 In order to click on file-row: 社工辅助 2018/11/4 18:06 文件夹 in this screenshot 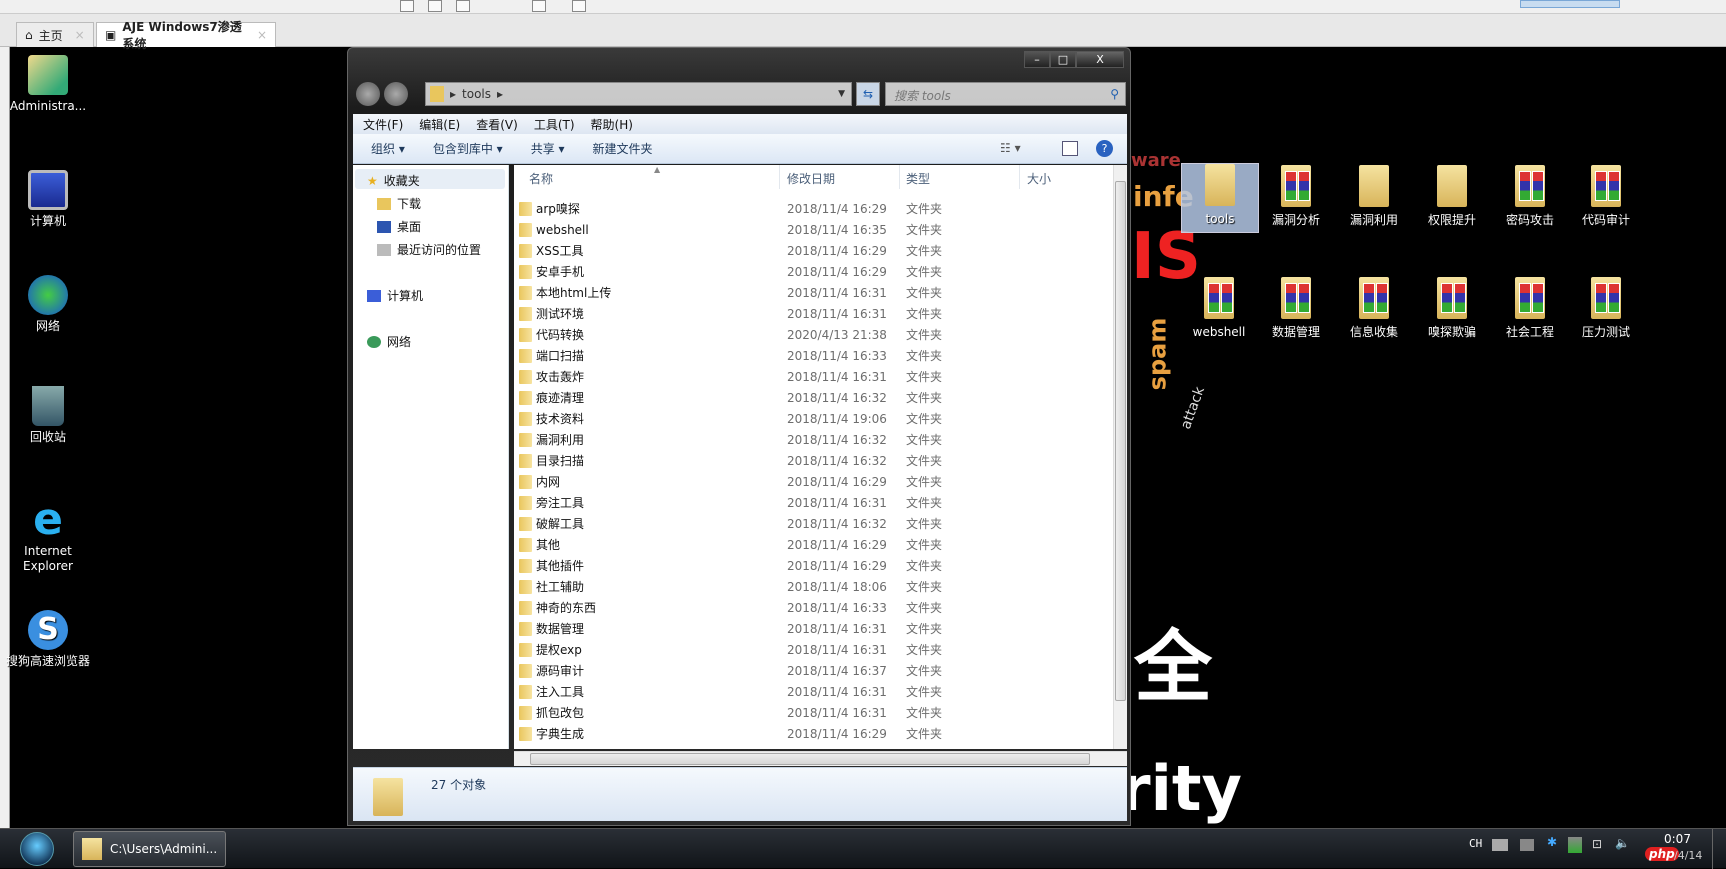, I will do `click(813, 586)`.